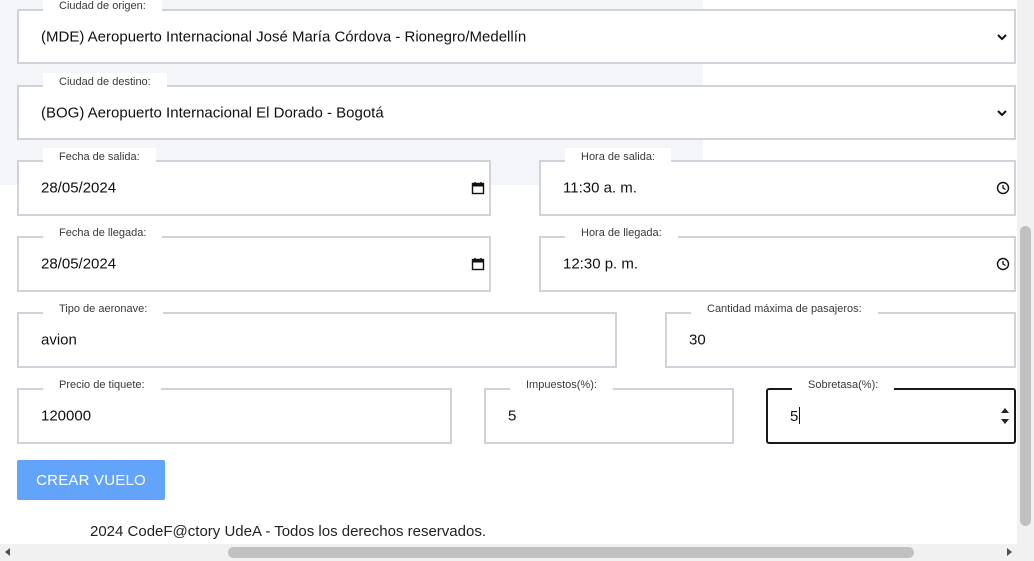  I want to click on create-flight-button: CREAR VUELO, so click(91, 480).